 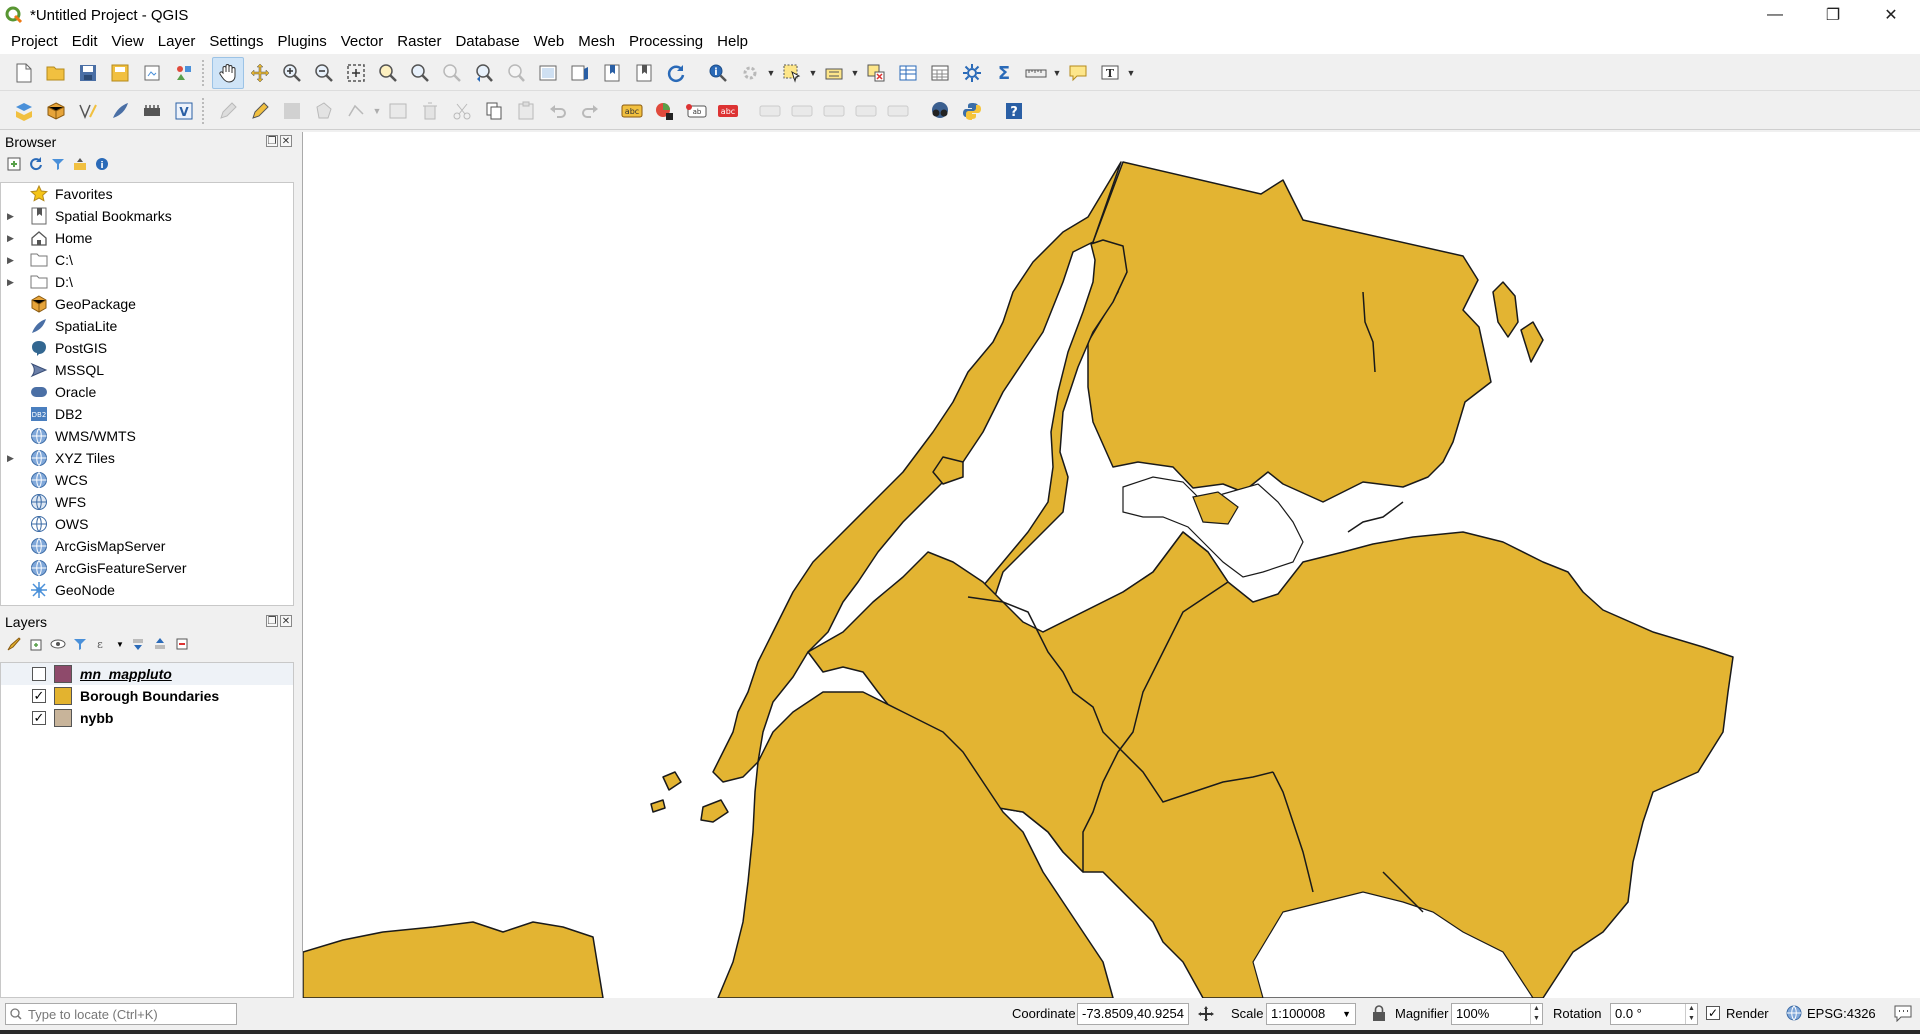 I want to click on change-label-button, so click(x=834, y=111).